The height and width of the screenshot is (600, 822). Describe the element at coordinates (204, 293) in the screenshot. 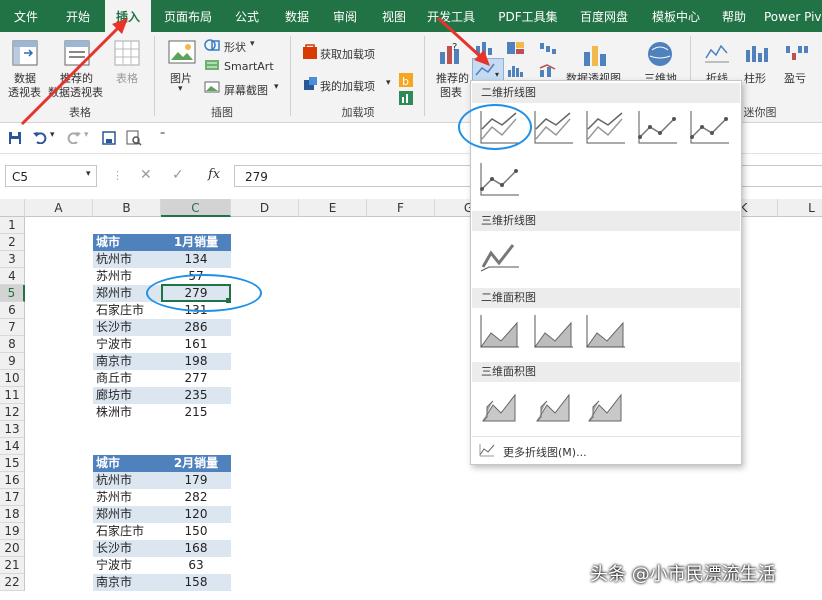

I see `annotation-circle-cell` at that location.